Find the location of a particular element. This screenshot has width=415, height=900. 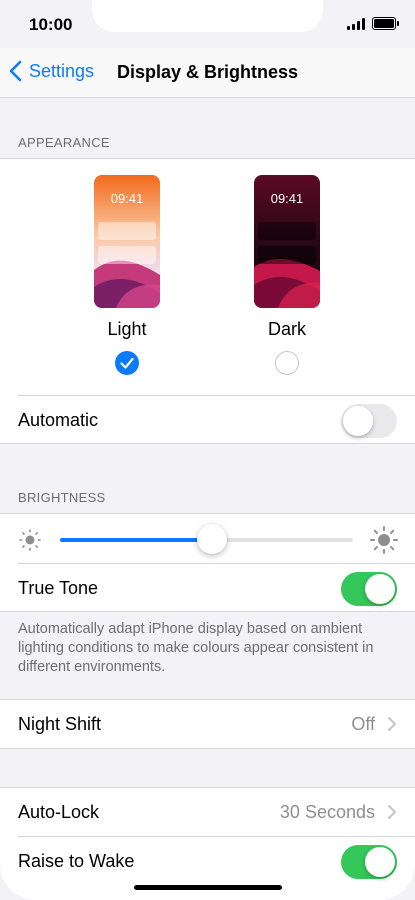

light-option-label: Light is located at coordinates (127, 329).